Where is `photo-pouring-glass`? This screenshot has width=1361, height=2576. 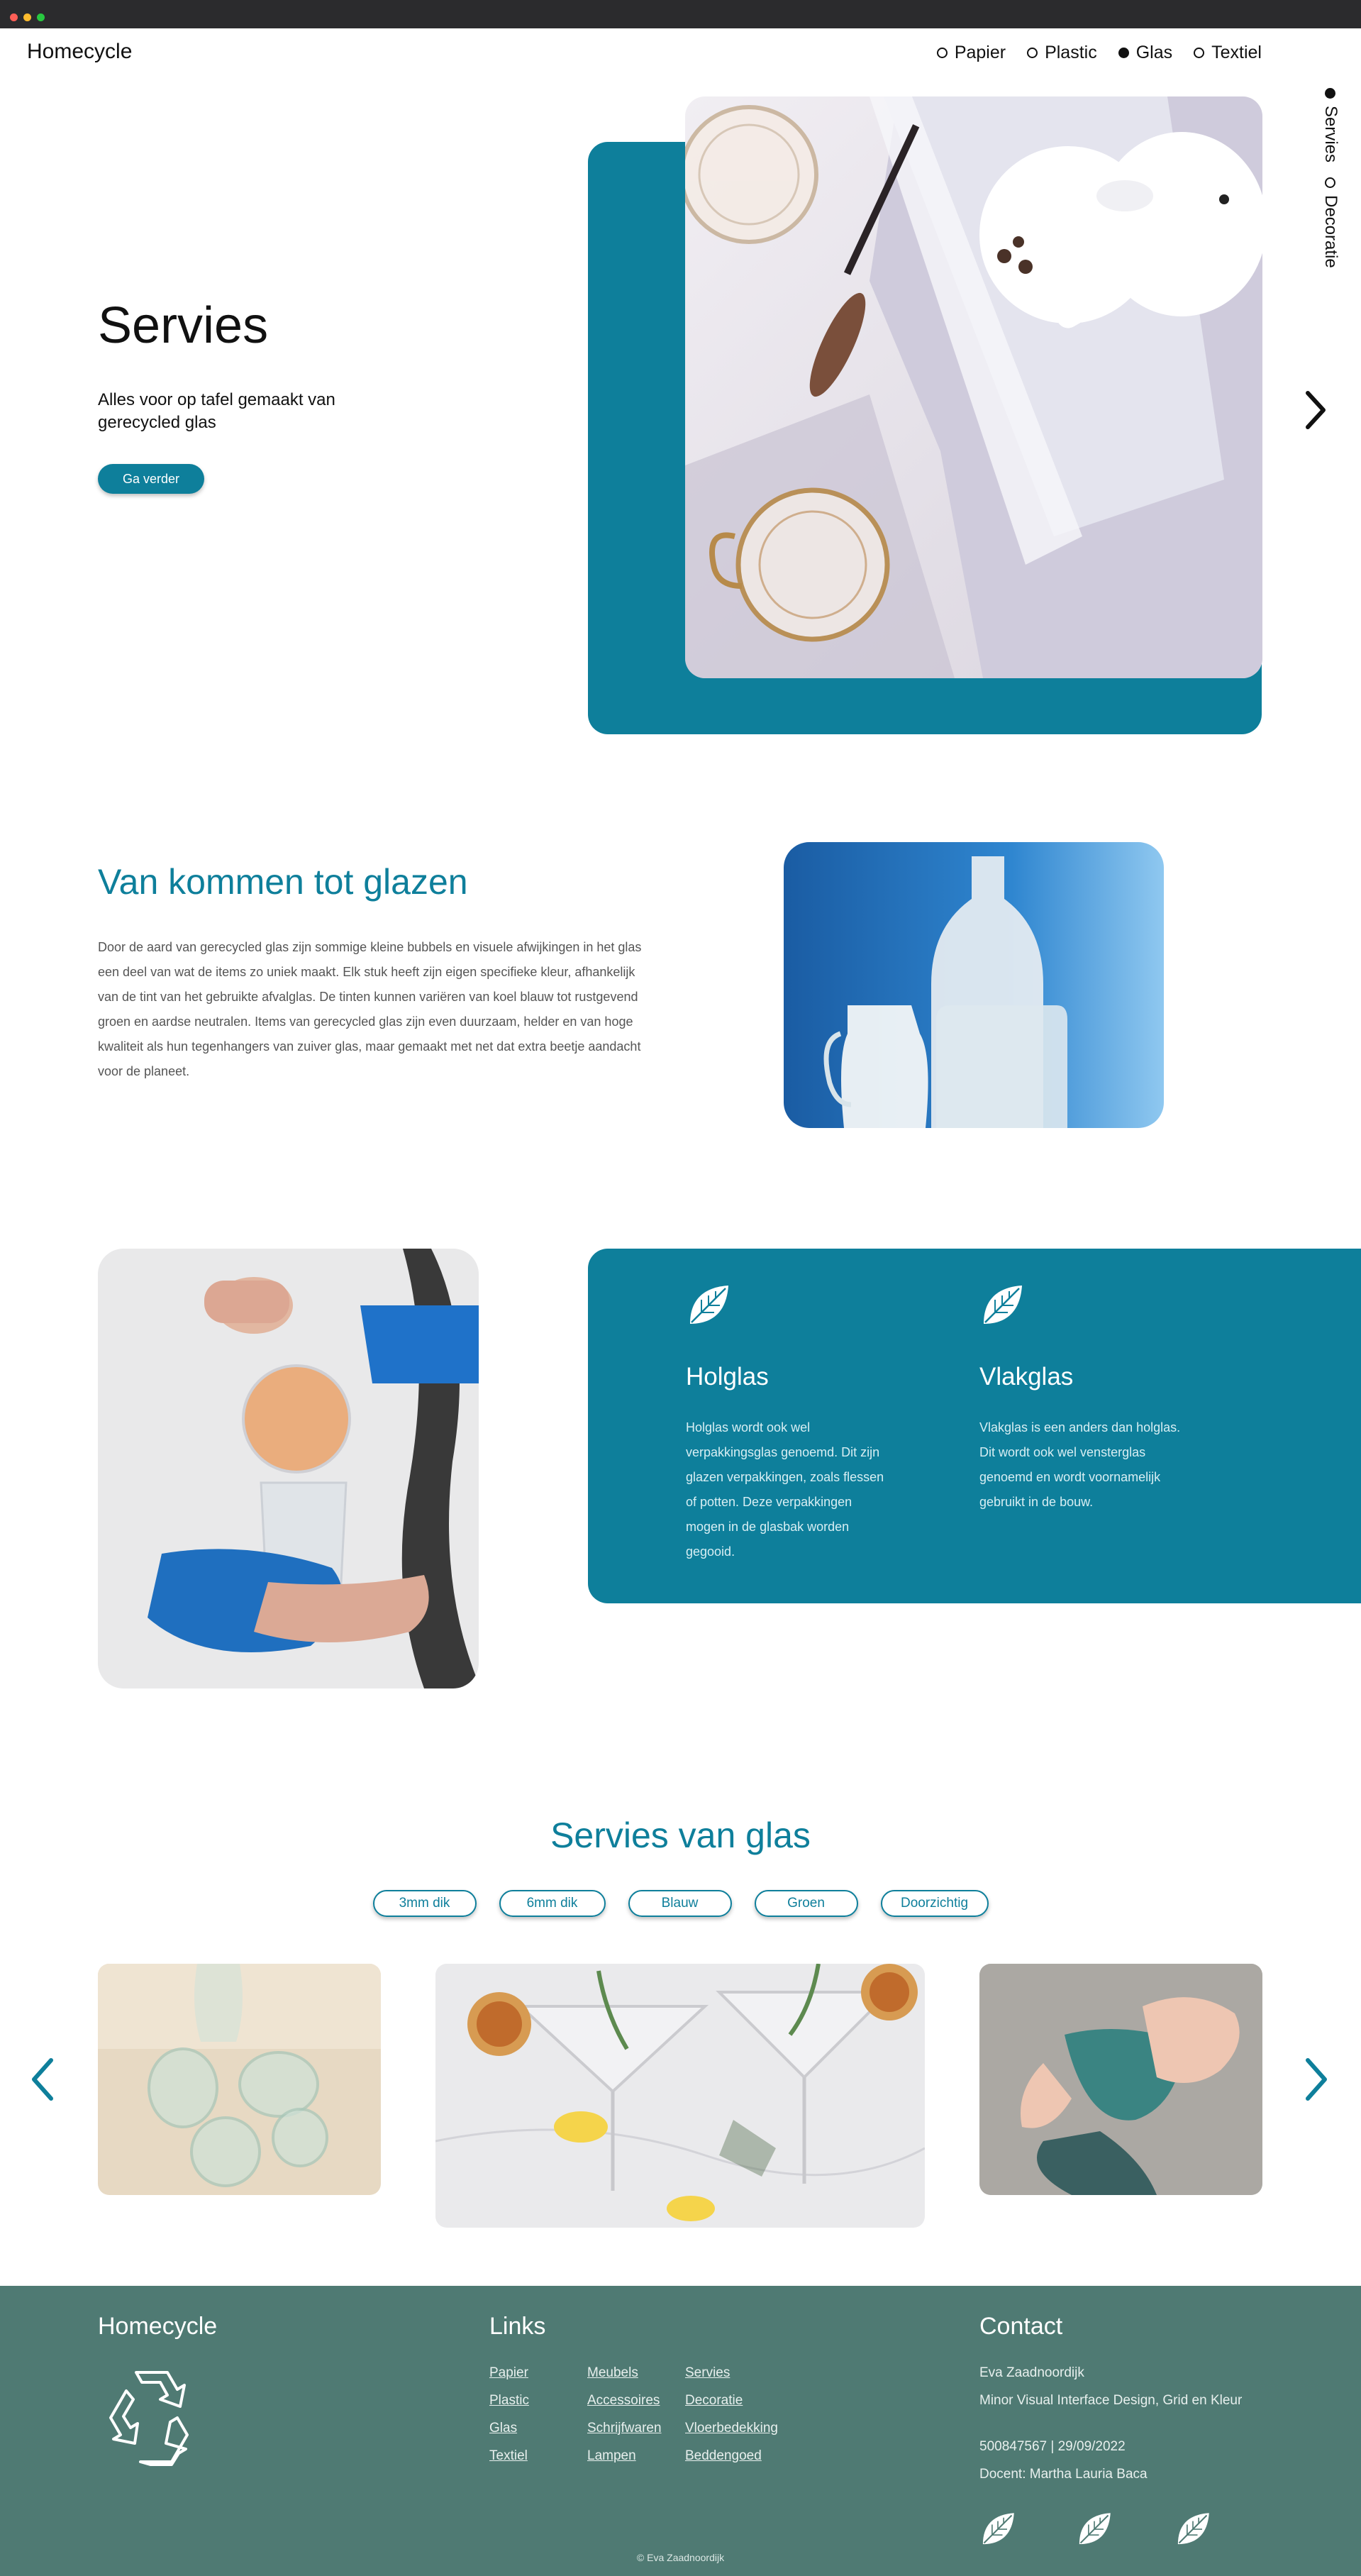
photo-pouring-glass is located at coordinates (288, 1468).